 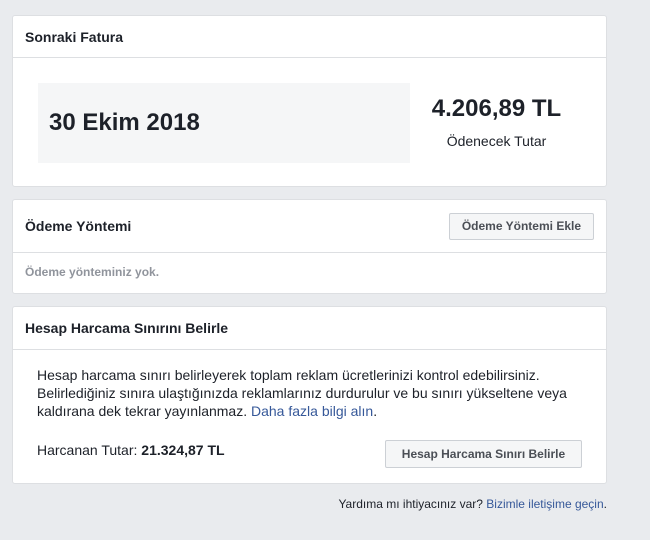 What do you see at coordinates (224, 123) in the screenshot?
I see `invoice-date: 30 Ekim 2018` at bounding box center [224, 123].